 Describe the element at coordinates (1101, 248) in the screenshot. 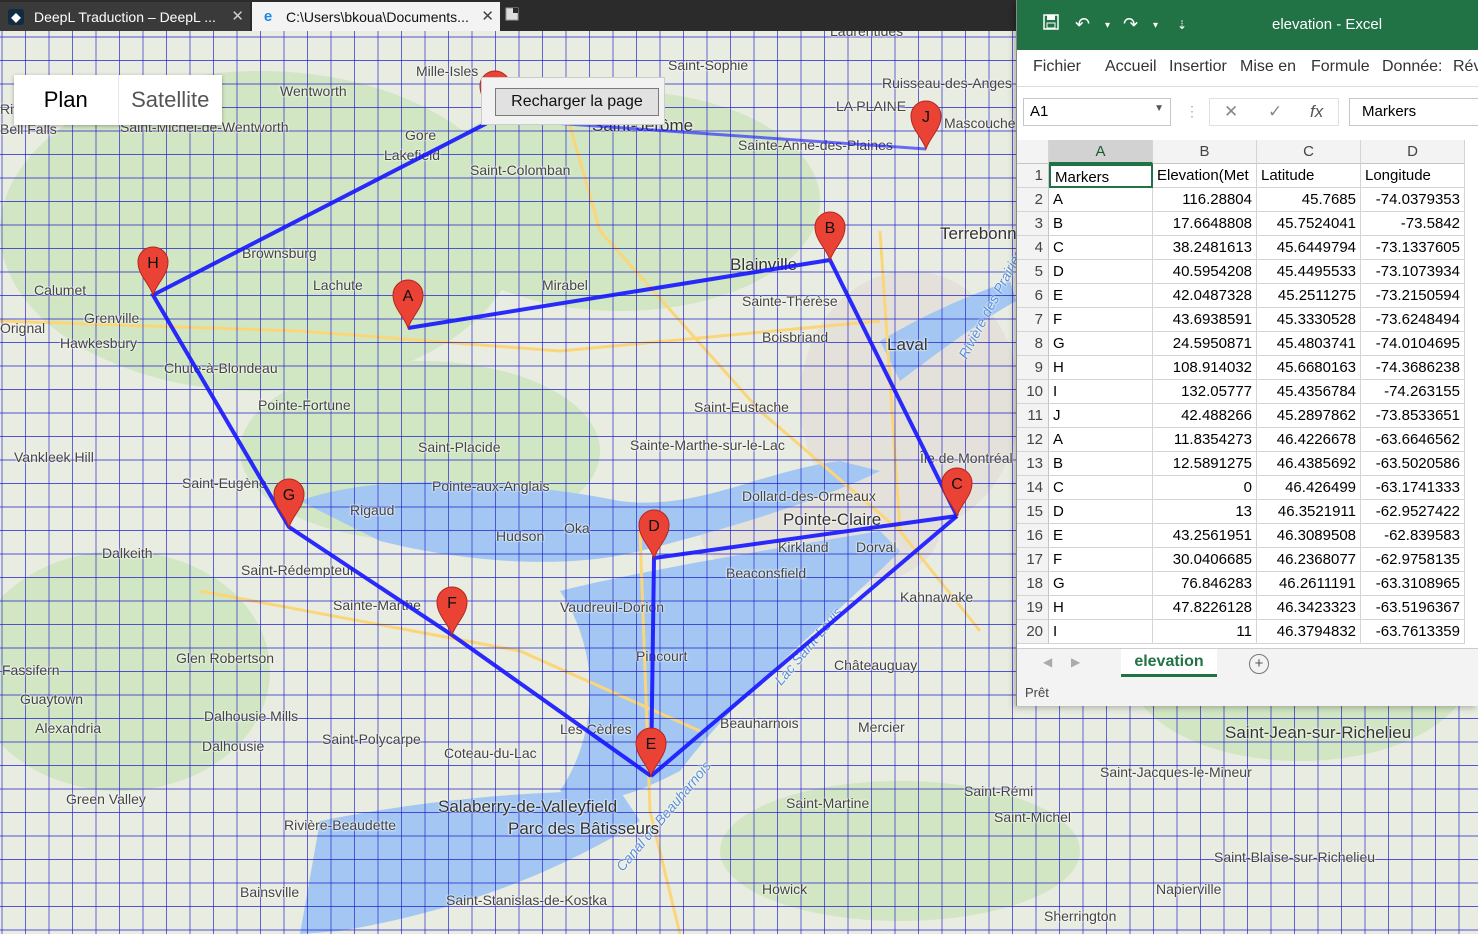

I see `cell: C` at that location.